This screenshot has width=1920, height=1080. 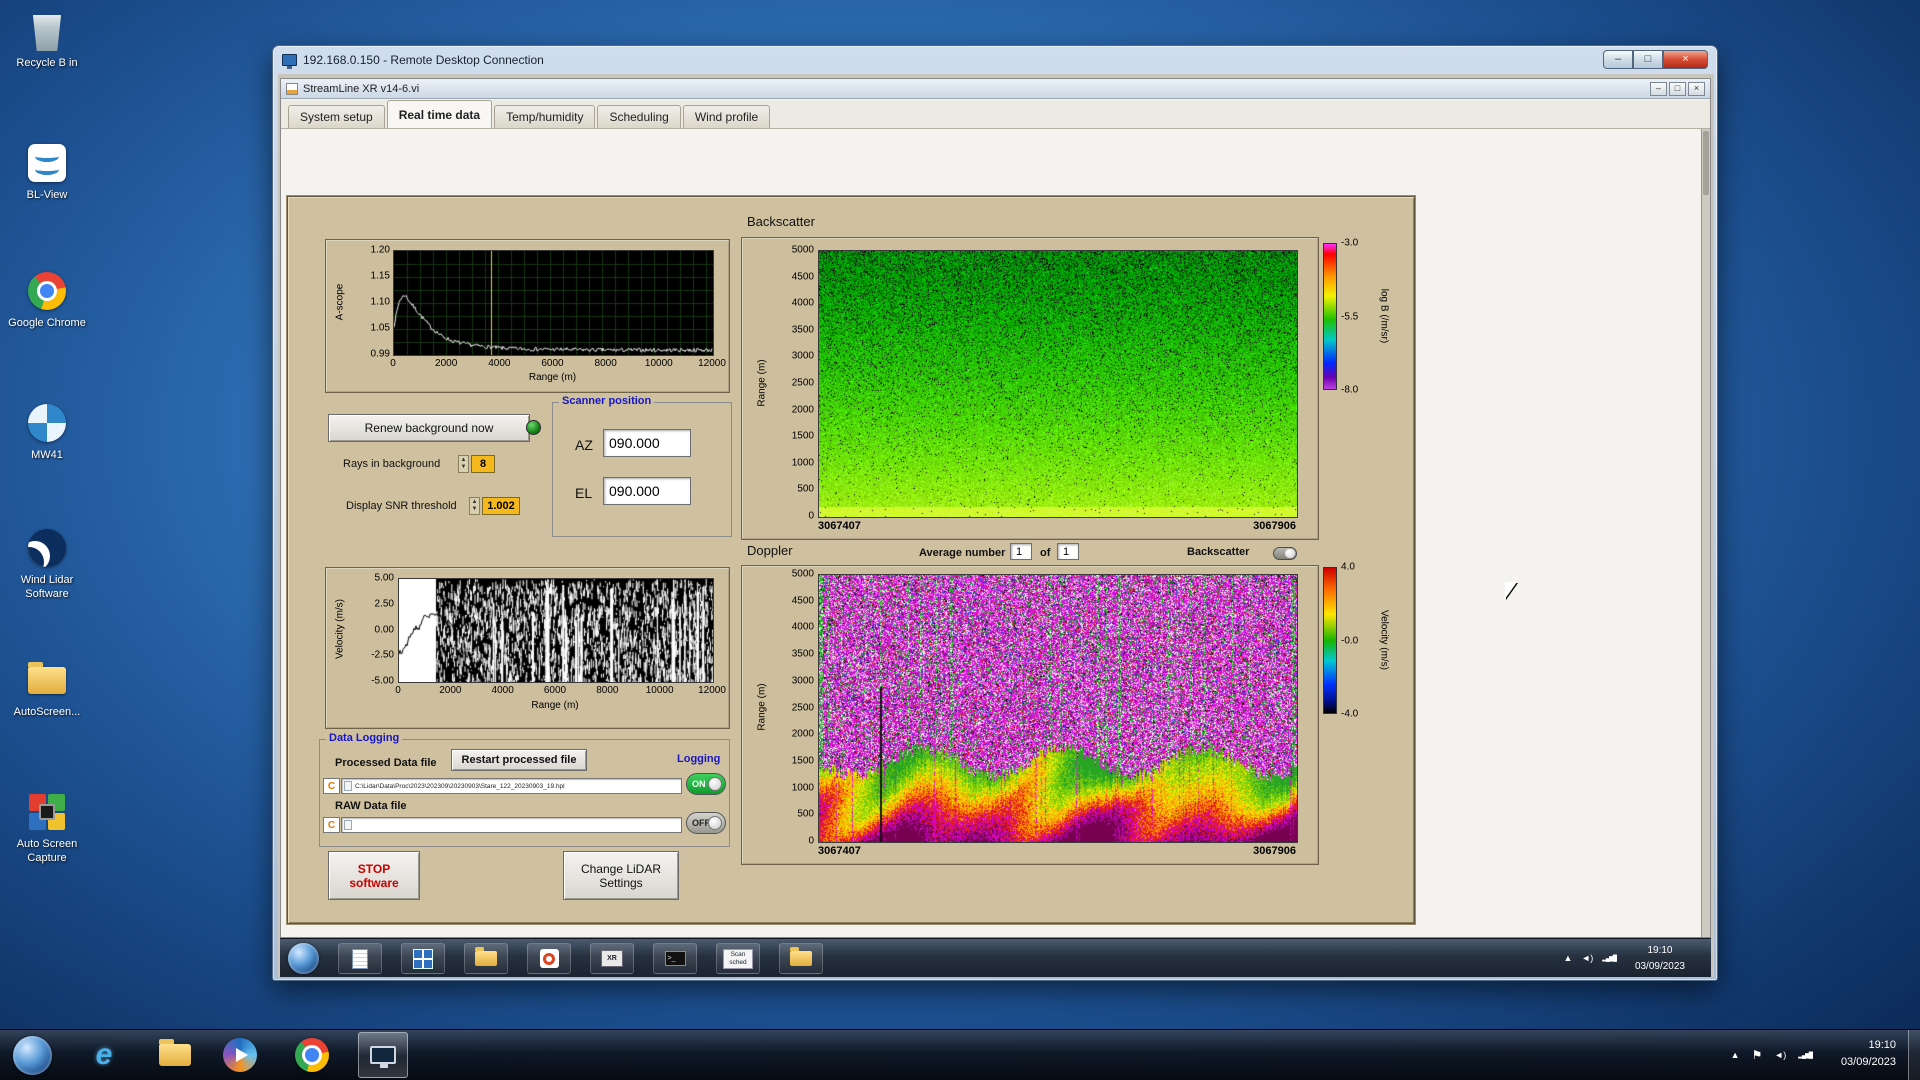 I want to click on taskbar-chrome-icon, so click(x=312, y=1055).